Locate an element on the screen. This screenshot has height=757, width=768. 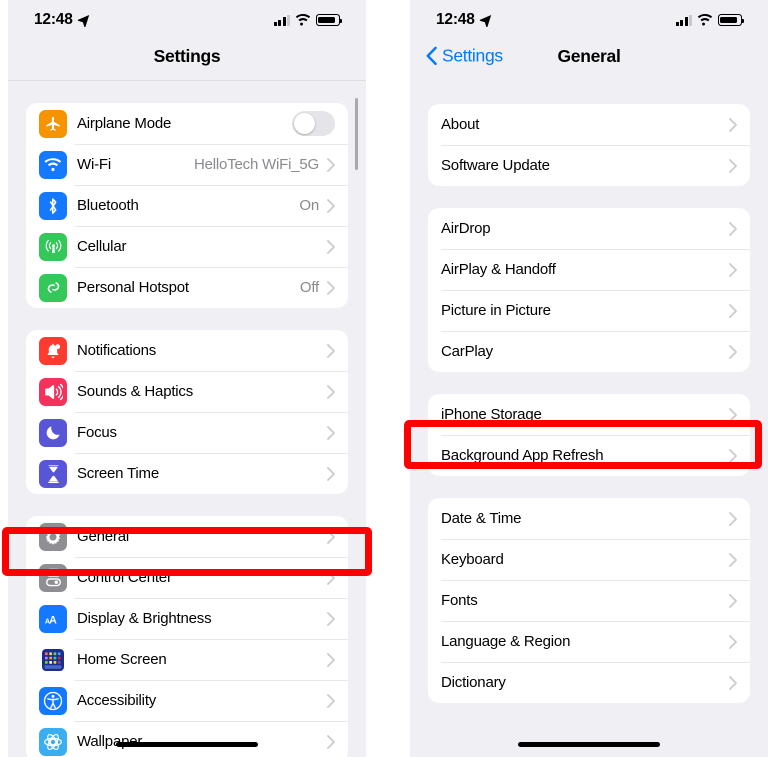
settings-row-wallpaper: Wallpaper is located at coordinates (187, 739).